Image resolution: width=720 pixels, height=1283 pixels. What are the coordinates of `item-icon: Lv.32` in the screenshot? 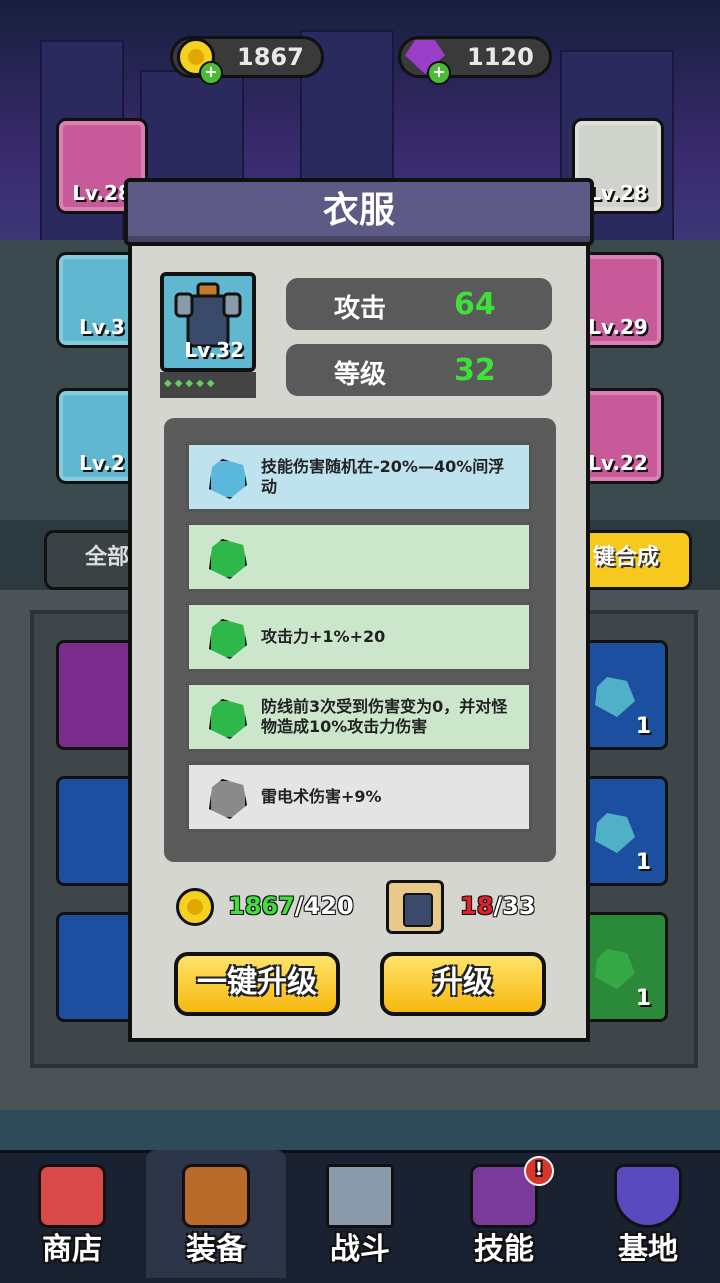 It's located at (208, 322).